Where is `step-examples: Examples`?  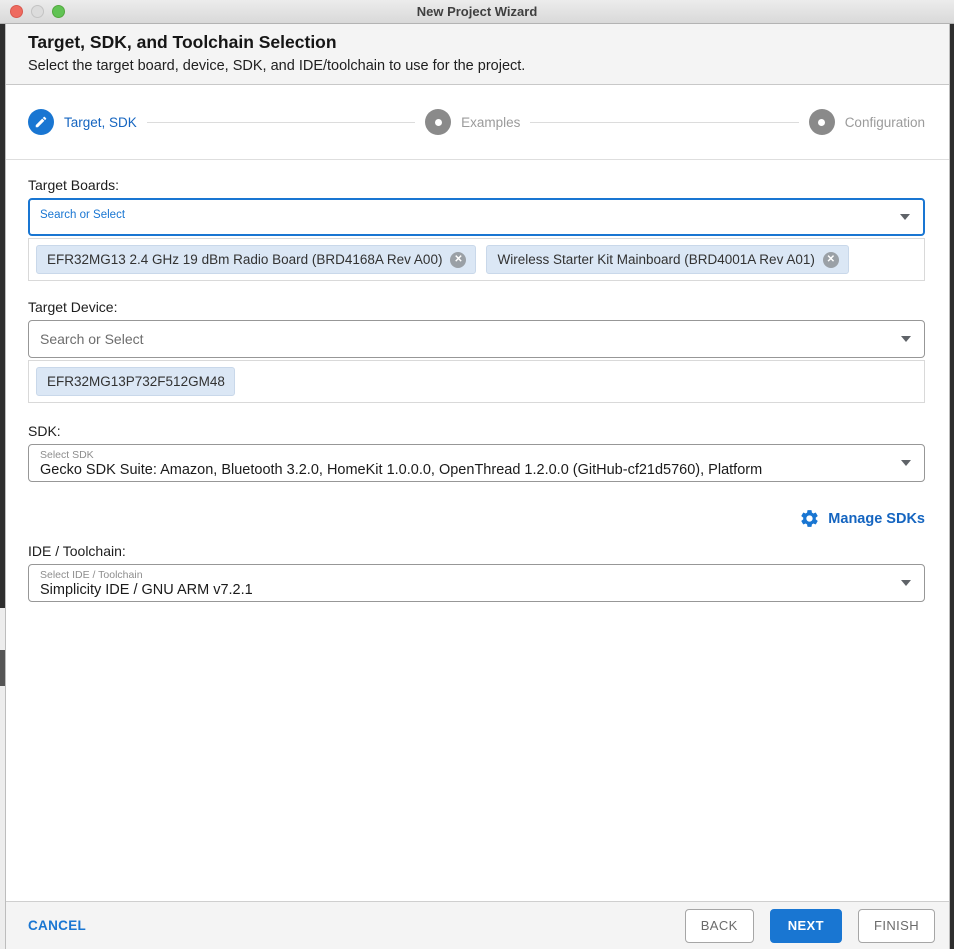
step-examples: Examples is located at coordinates (472, 122).